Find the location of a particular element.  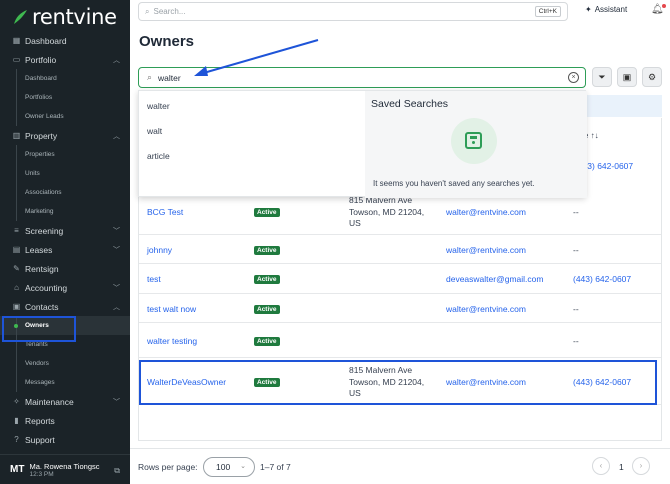

topbar: ⌕ Search... Ctrl+K ✦ Assistant 🔔︎ is located at coordinates (400, 12).